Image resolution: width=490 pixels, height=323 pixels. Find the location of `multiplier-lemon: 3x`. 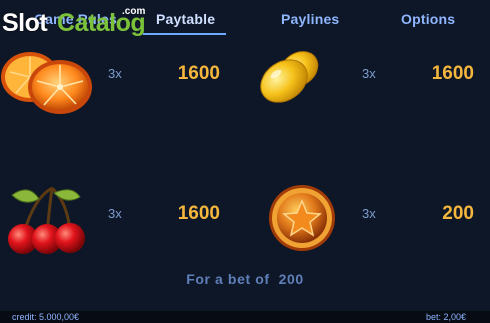

multiplier-lemon: 3x is located at coordinates (369, 73).